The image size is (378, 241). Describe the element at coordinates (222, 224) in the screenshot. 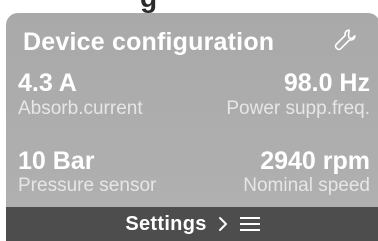

I see `chevron-right-icon` at that location.